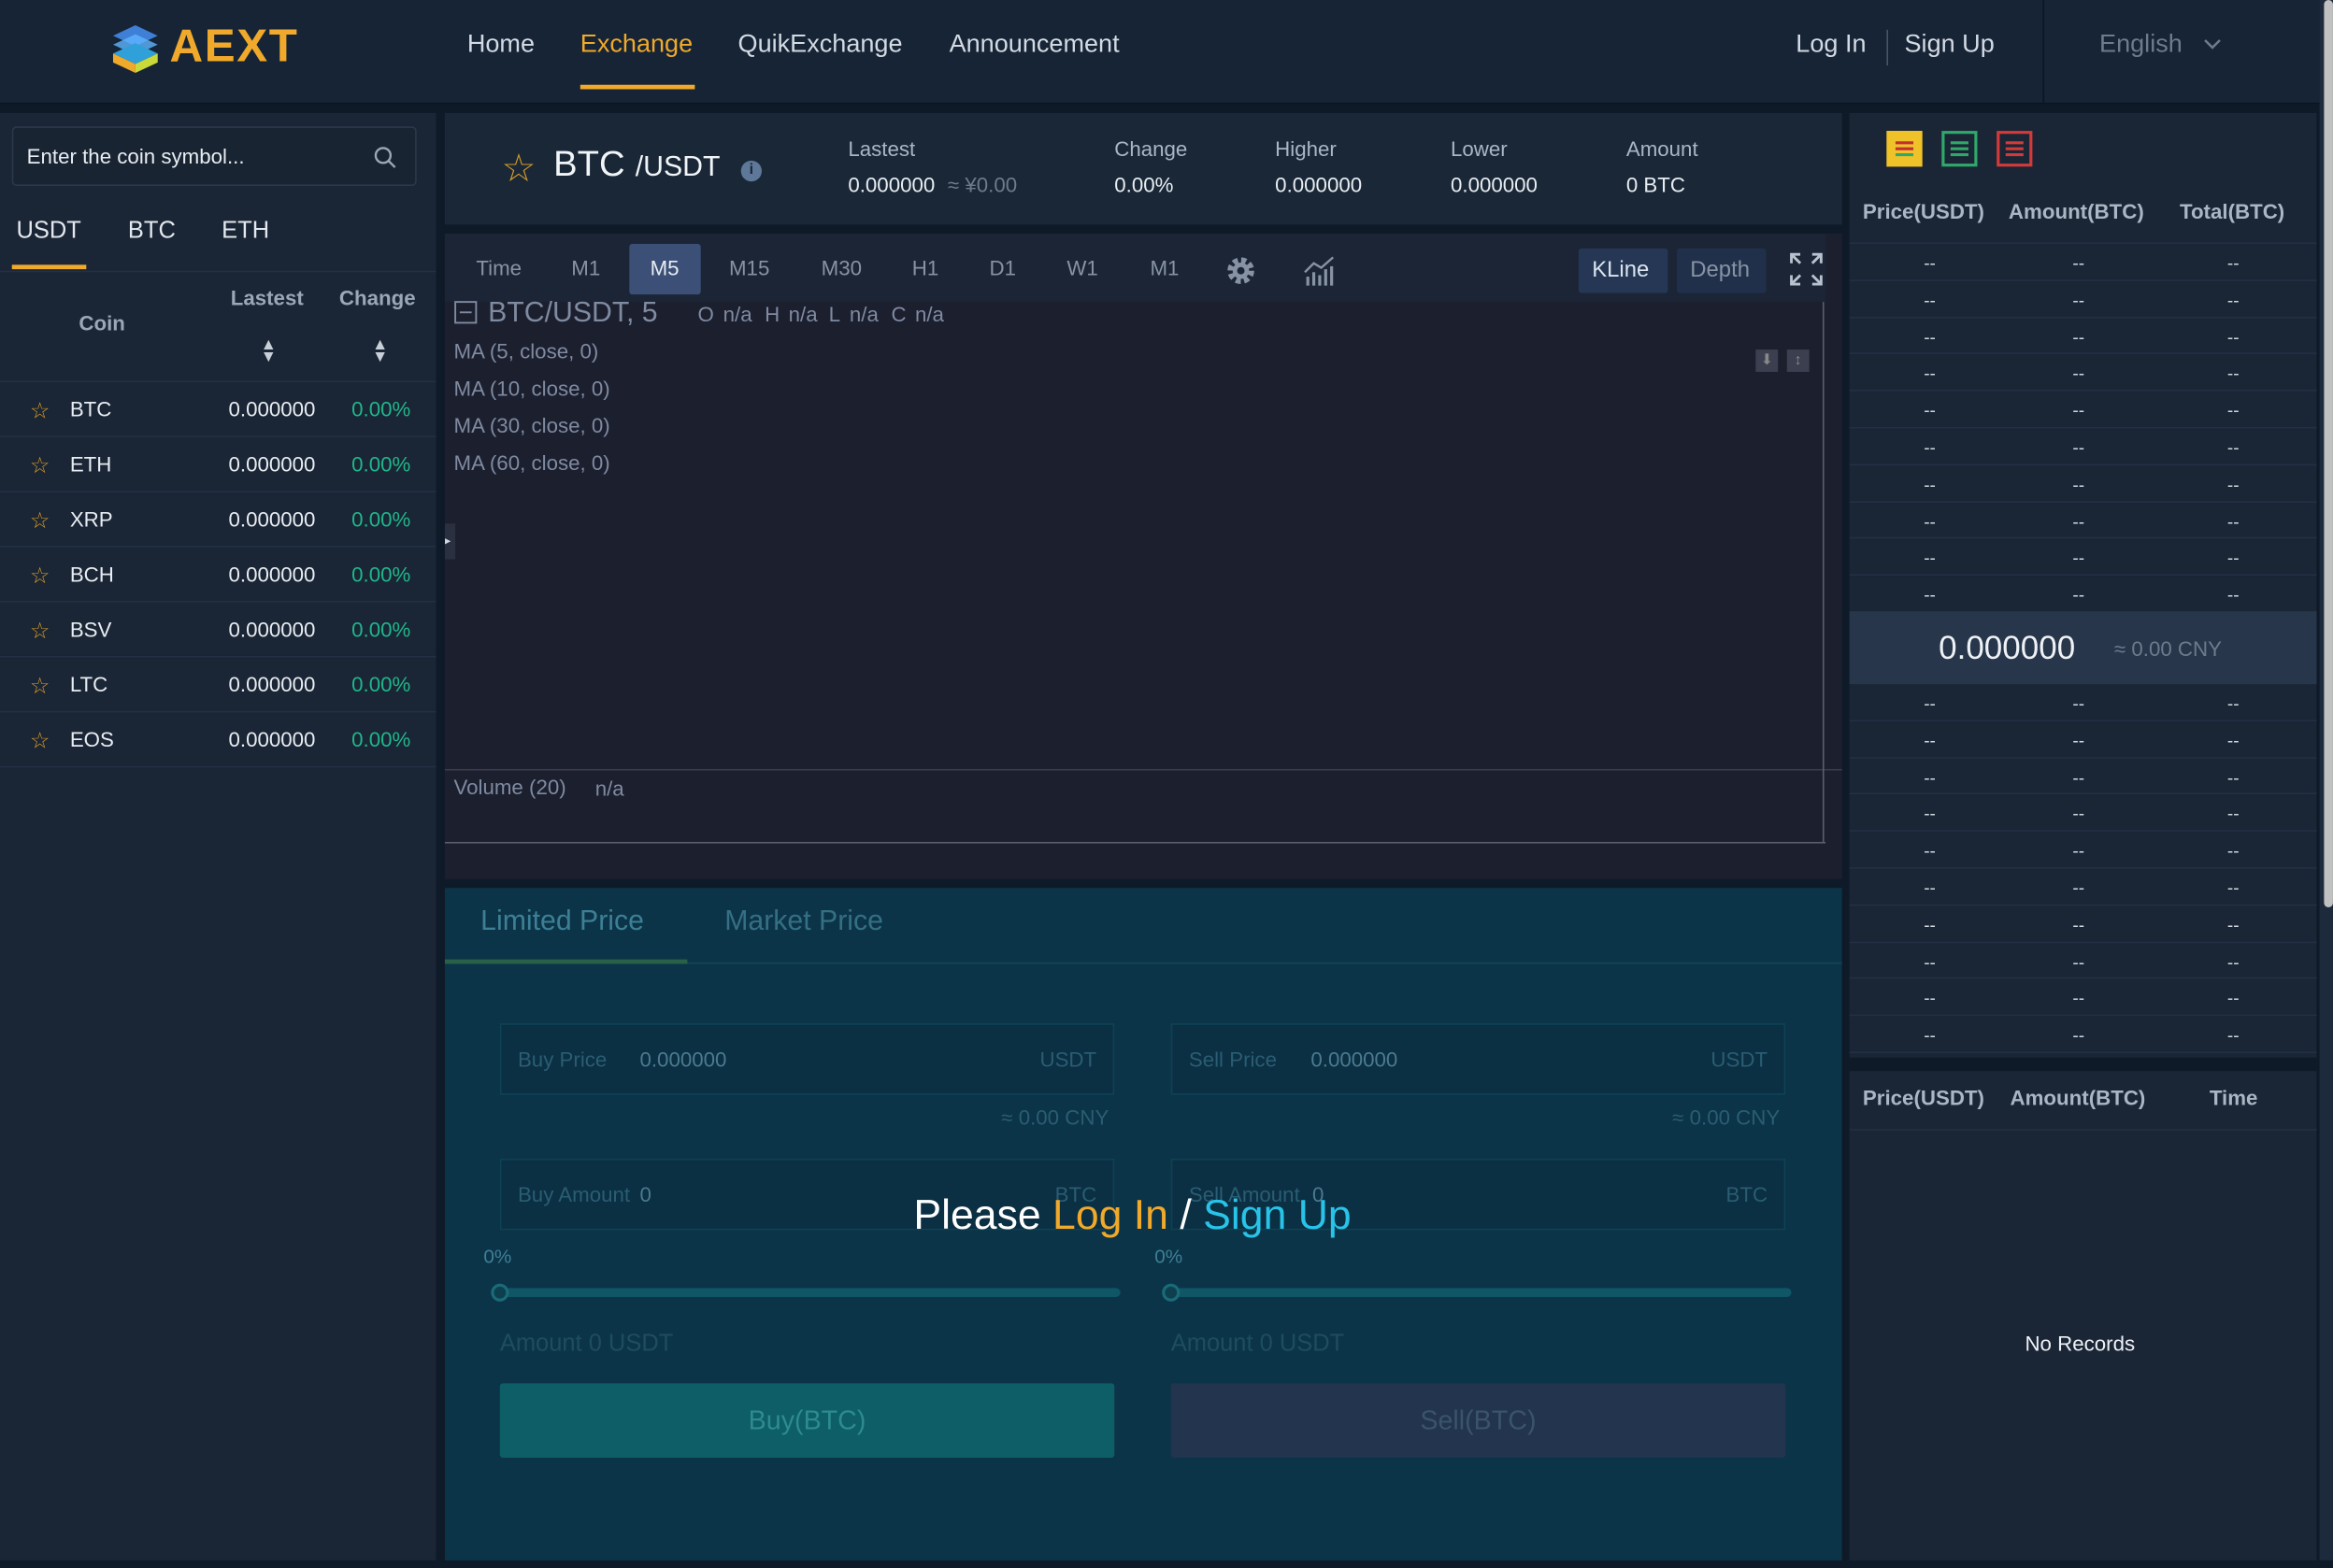  Describe the element at coordinates (1478, 1420) in the screenshot. I see `sell-button: Sell(BTC)` at that location.